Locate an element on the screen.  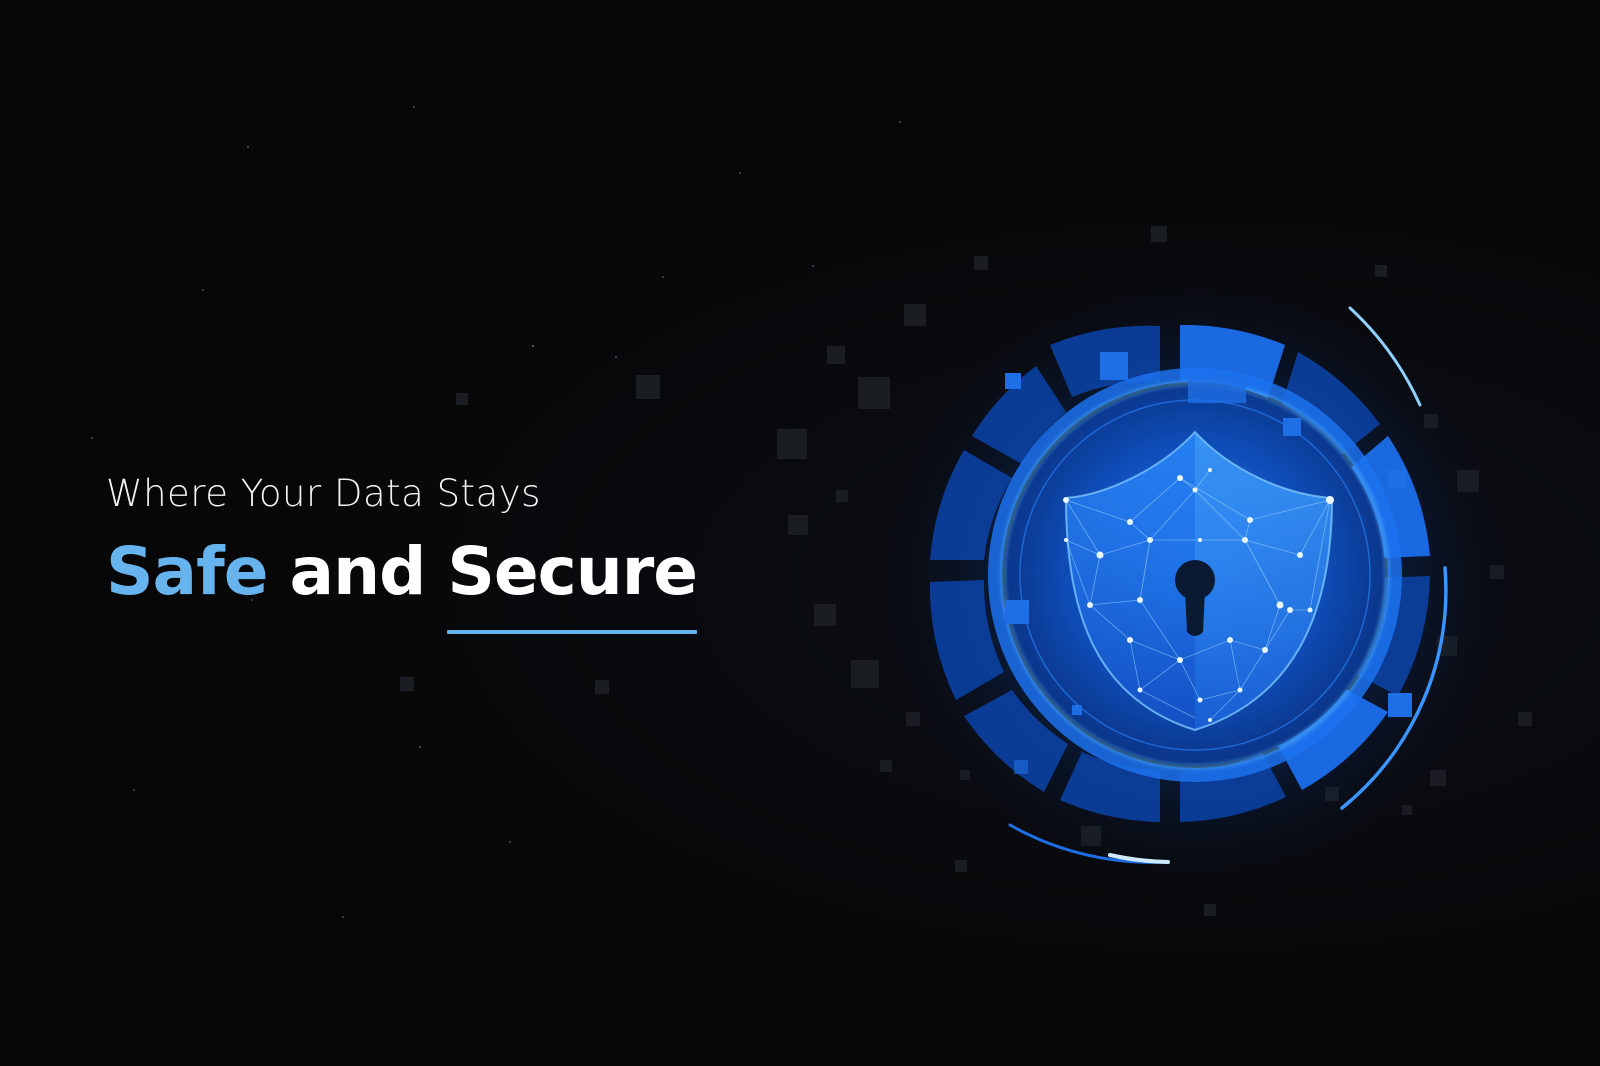
word-secure: Secure is located at coordinates (572, 582).